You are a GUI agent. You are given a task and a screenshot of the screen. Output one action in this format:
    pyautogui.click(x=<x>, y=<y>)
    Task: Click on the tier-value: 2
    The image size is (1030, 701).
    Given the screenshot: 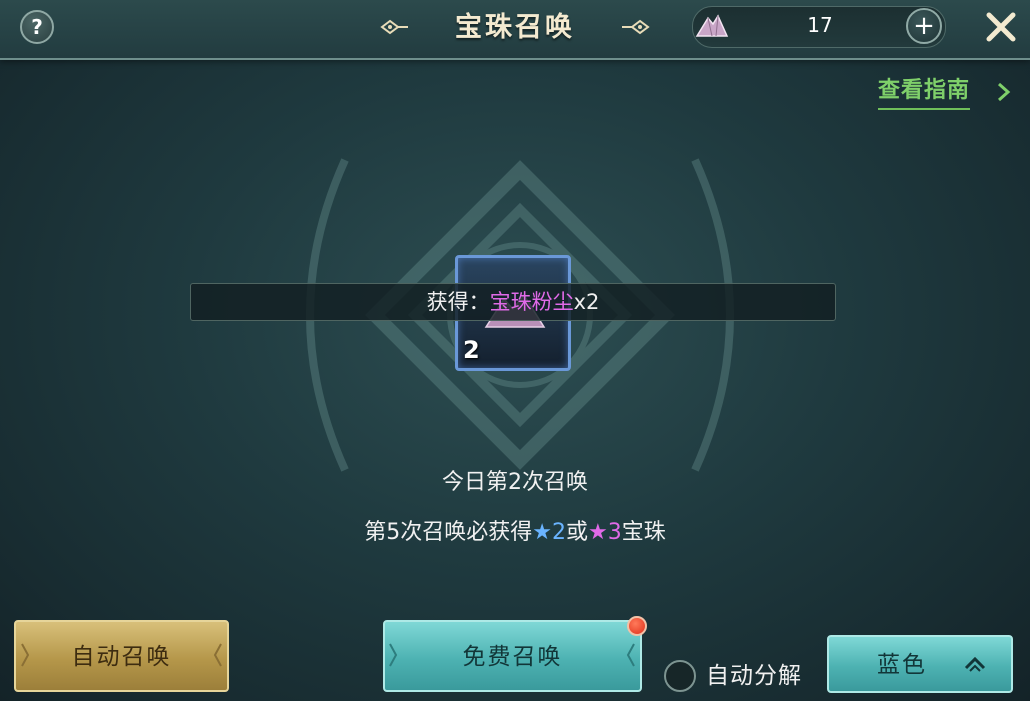 What is the action you would take?
    pyautogui.click(x=558, y=532)
    